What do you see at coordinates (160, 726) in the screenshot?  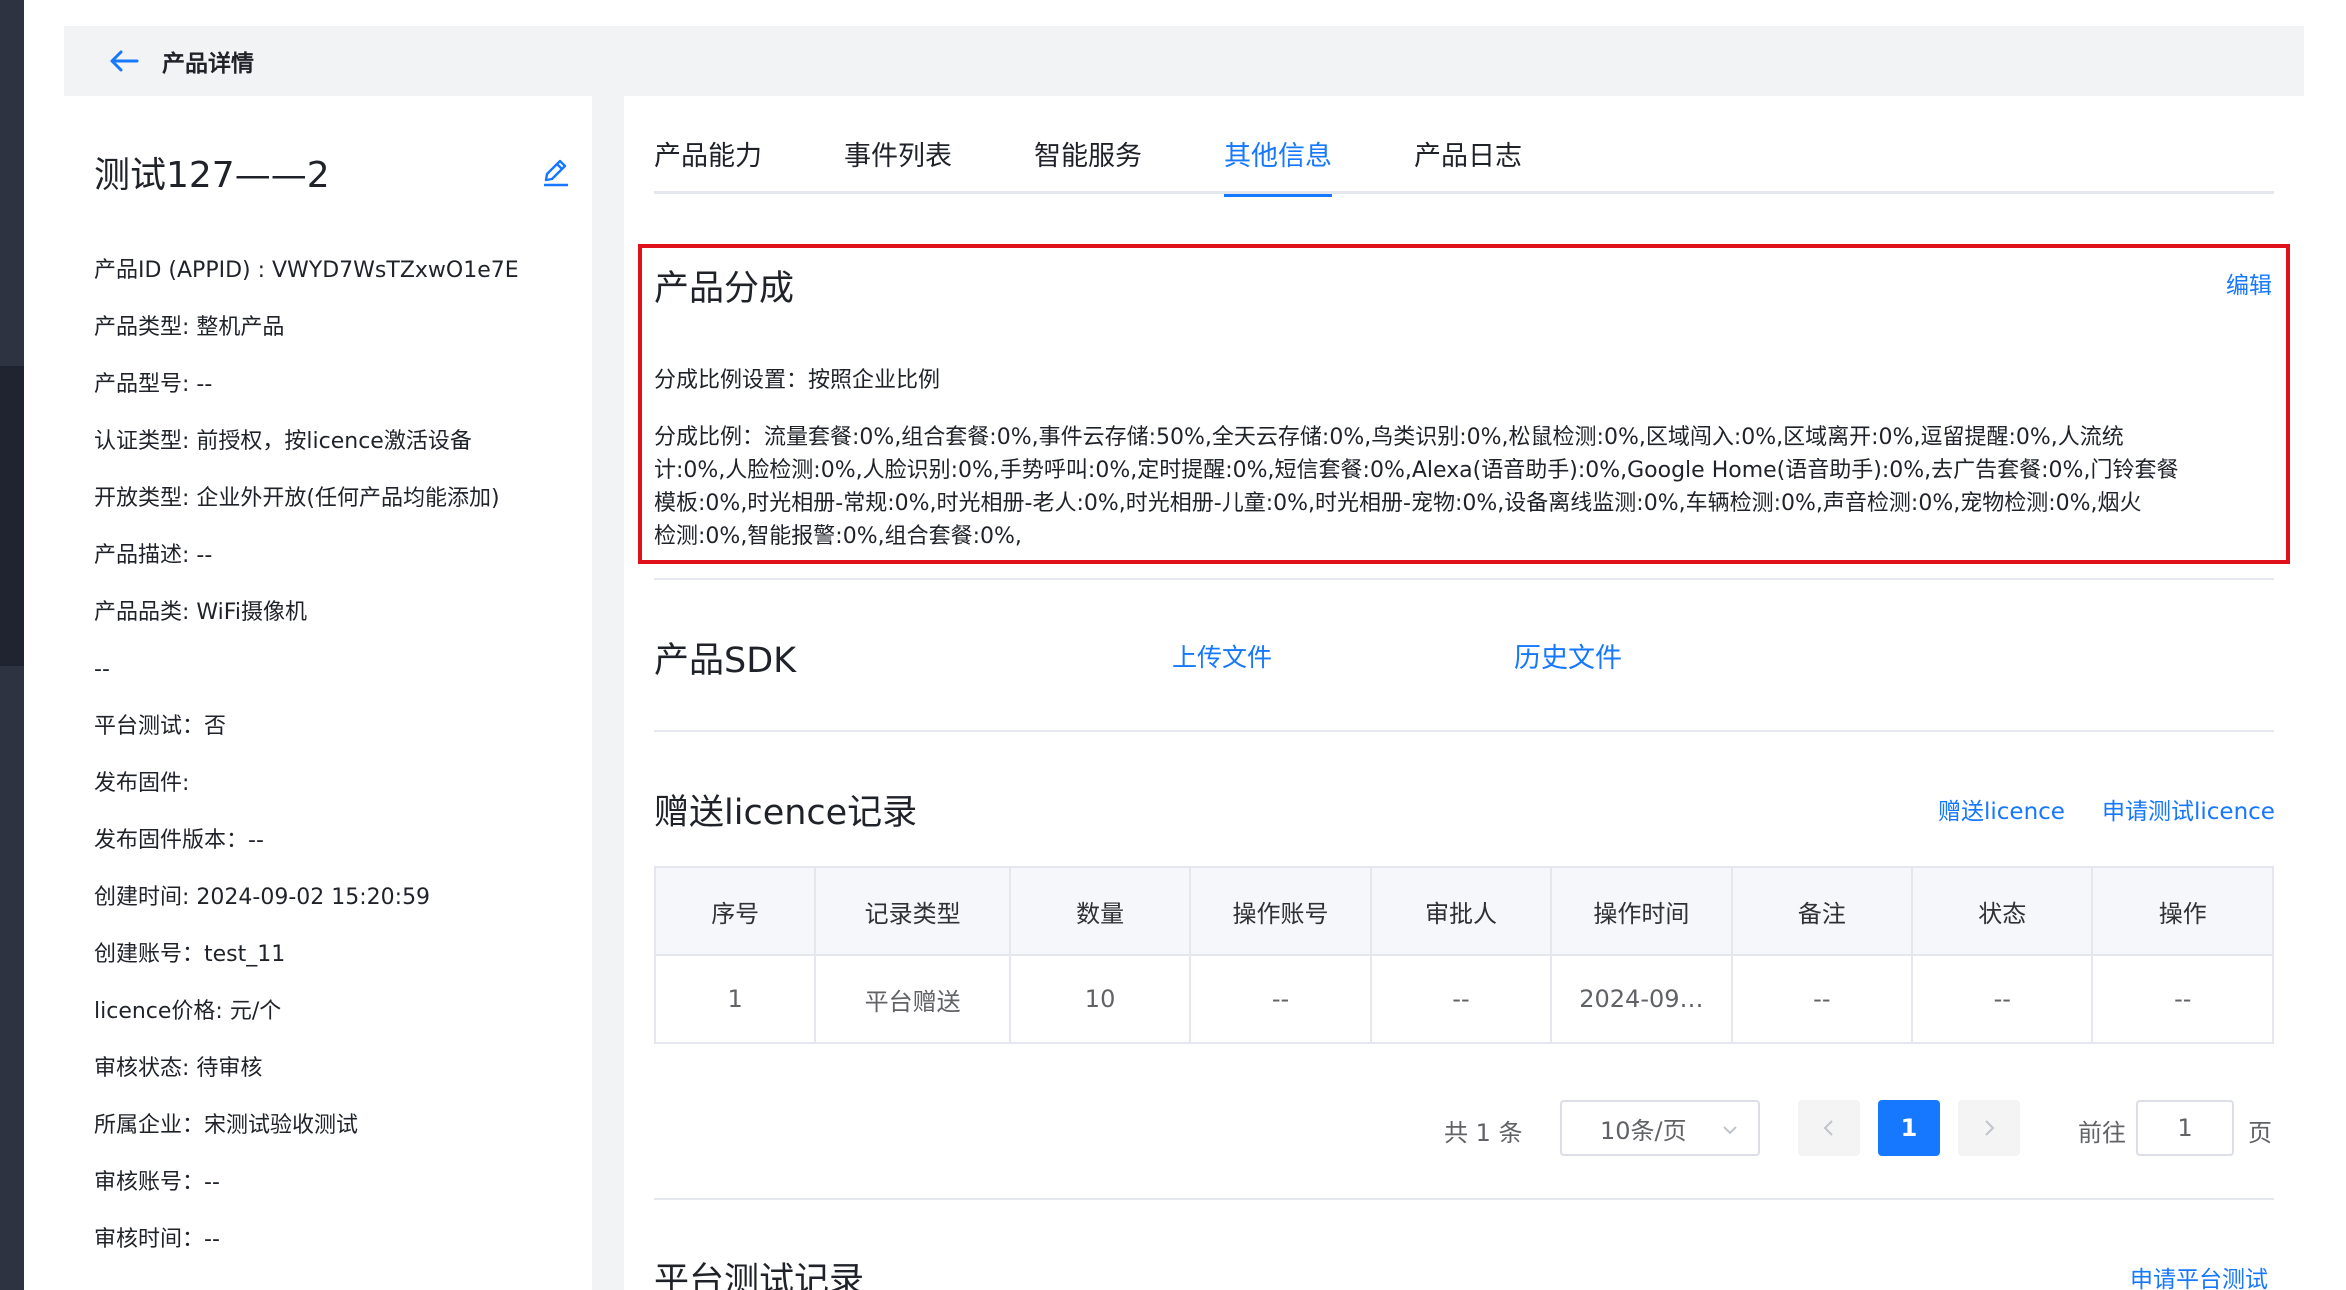 I see `info-platform-test: 平台测试：否` at bounding box center [160, 726].